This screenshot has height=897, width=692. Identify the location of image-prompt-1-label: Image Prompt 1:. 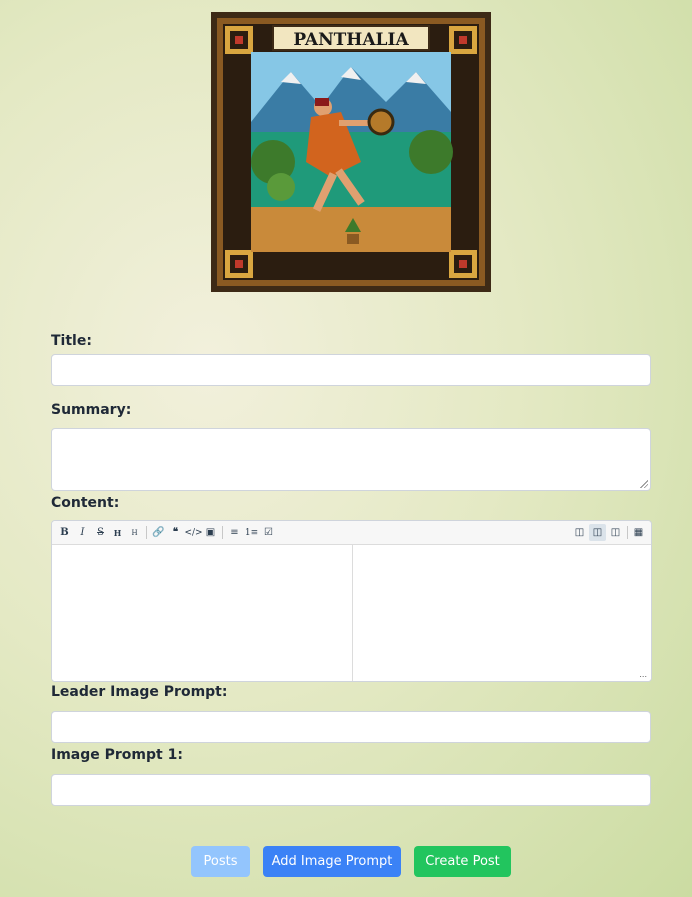
(117, 755).